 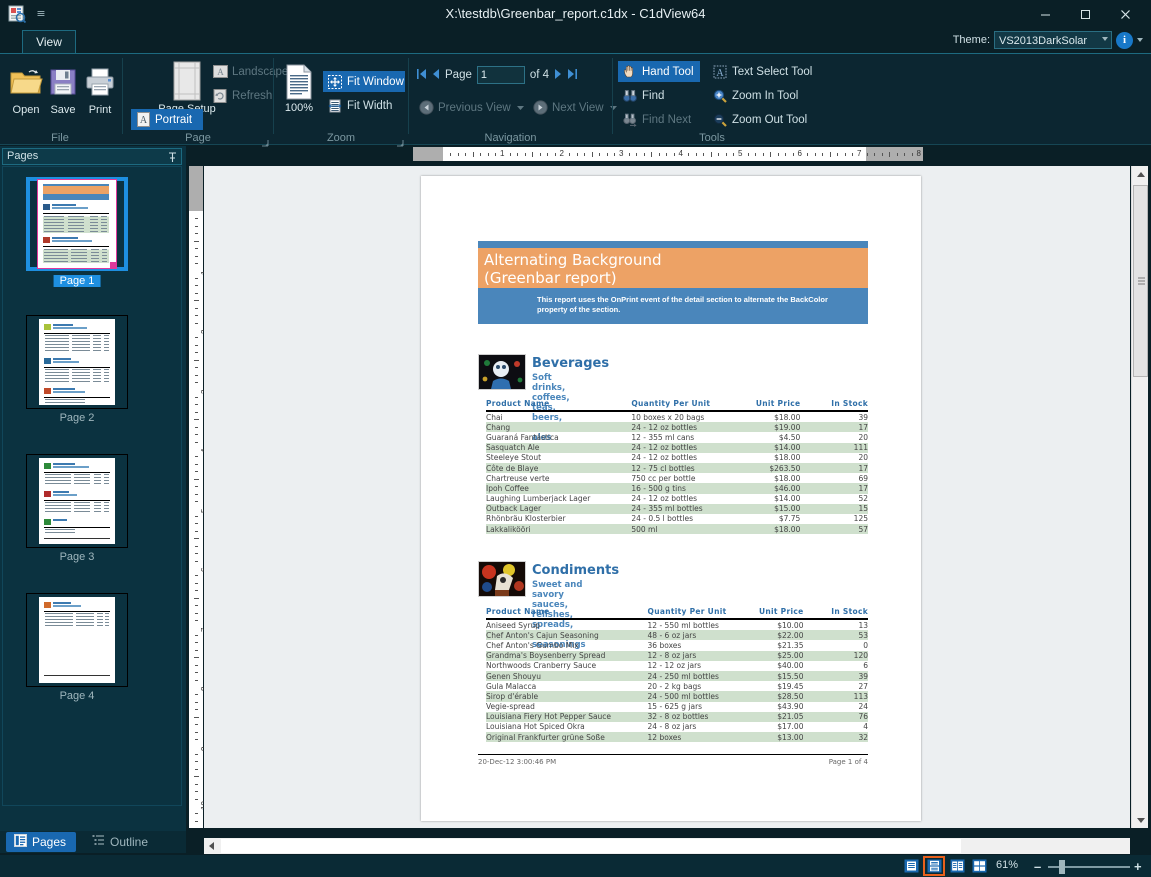 What do you see at coordinates (660, 119) in the screenshot?
I see `find-next-button: Find Next` at bounding box center [660, 119].